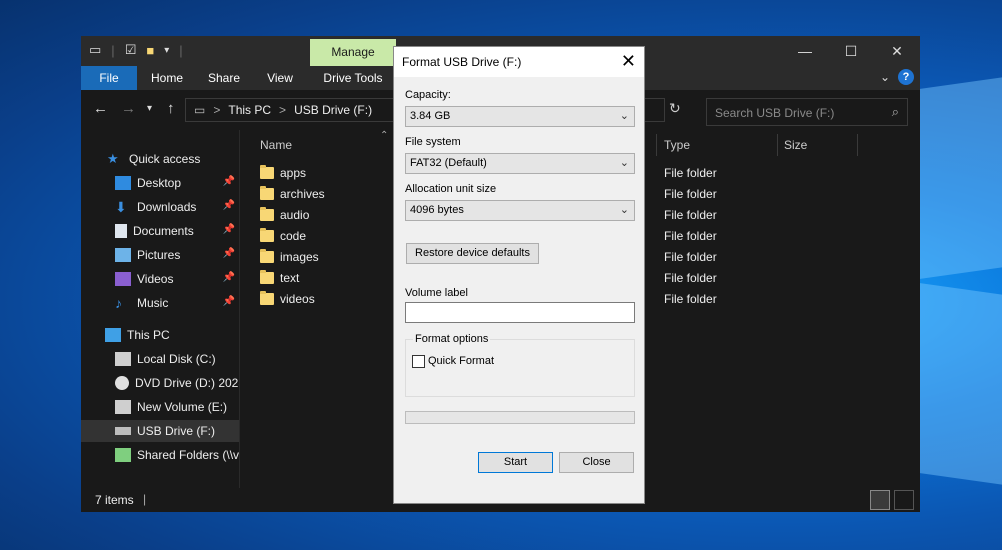 The width and height of the screenshot is (1002, 550). What do you see at coordinates (123, 279) in the screenshot?
I see `video-icon` at bounding box center [123, 279].